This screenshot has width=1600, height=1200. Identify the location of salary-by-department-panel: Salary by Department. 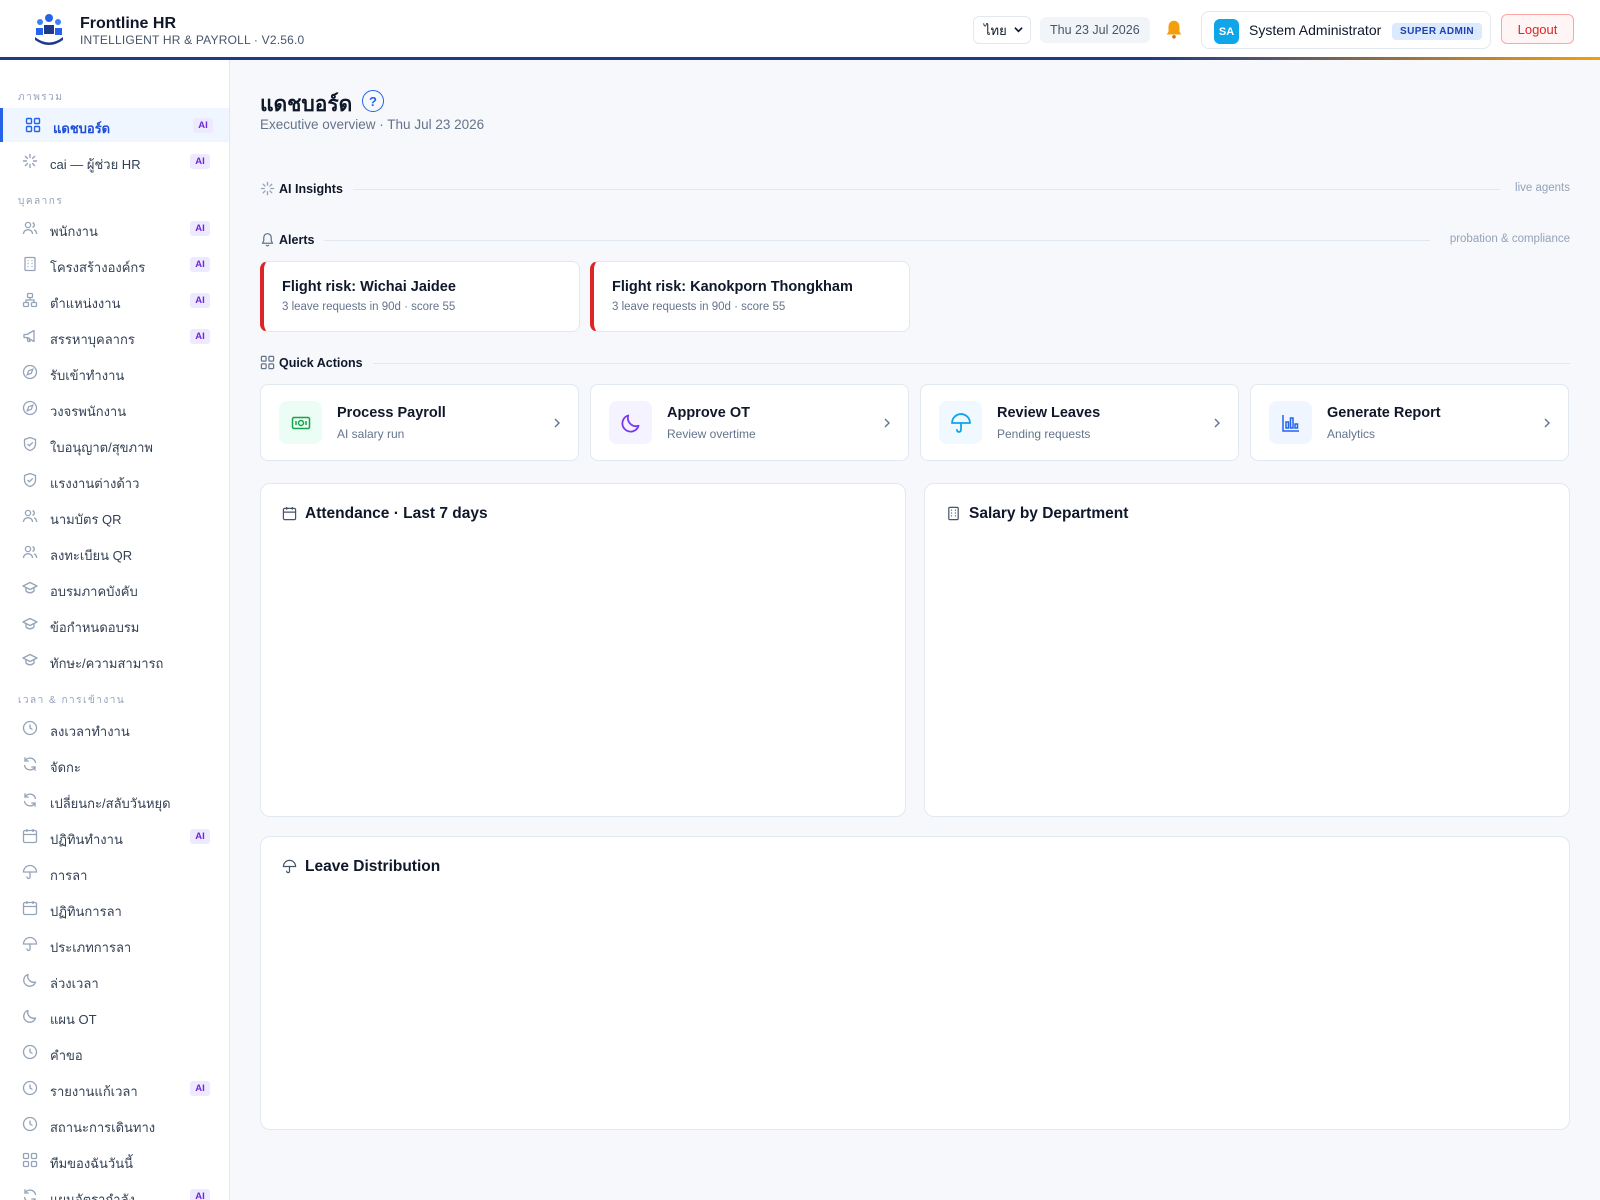
(1247, 650).